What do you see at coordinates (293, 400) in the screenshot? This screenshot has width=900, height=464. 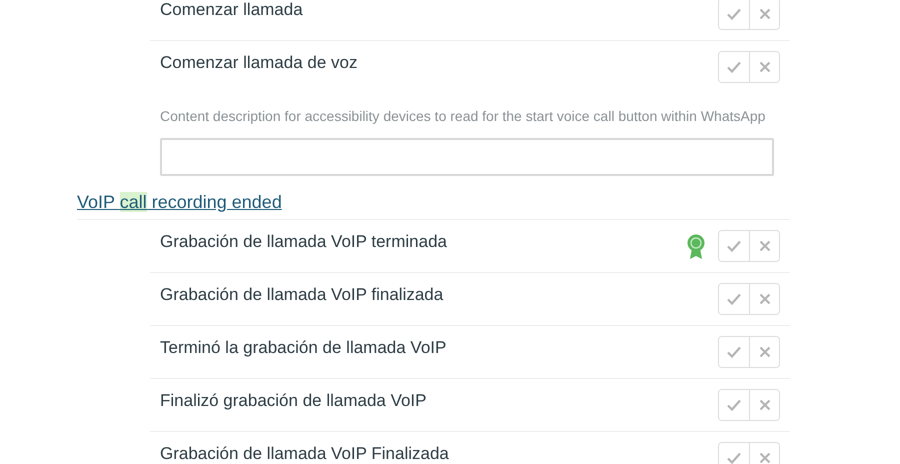 I see `suggestion-text: Finalizó grabación de llamada VoIP` at bounding box center [293, 400].